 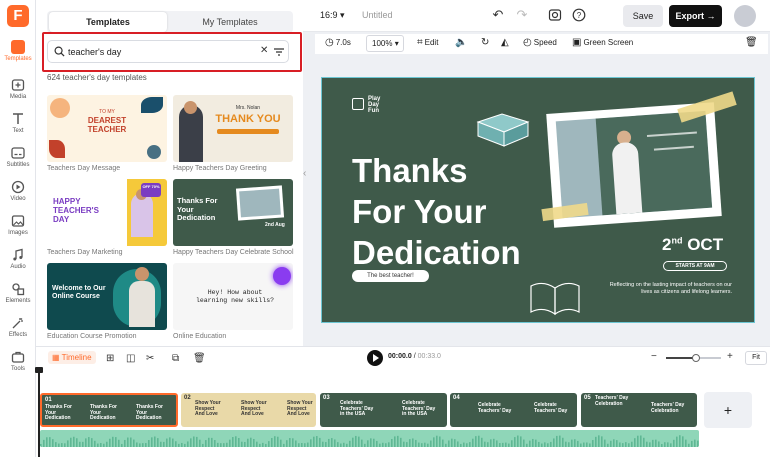 What do you see at coordinates (577, 42) in the screenshot?
I see `green-screen-icon: ▣` at bounding box center [577, 42].